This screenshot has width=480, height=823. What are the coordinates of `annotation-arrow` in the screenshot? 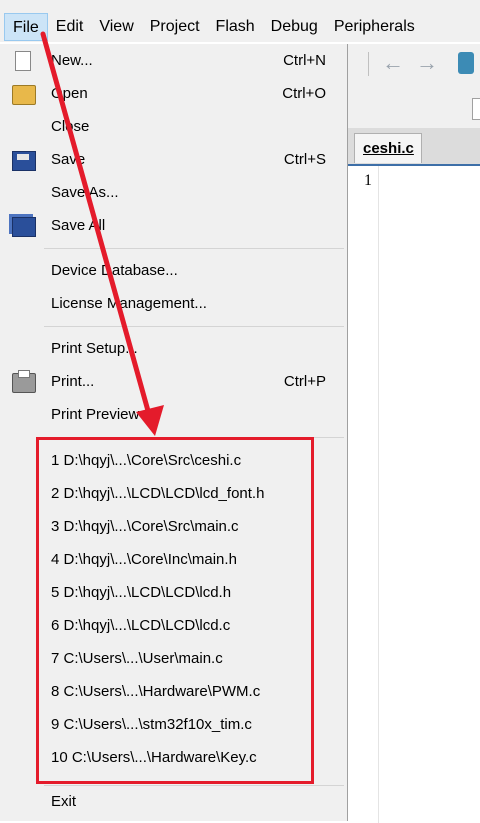 It's located at (102, 233).